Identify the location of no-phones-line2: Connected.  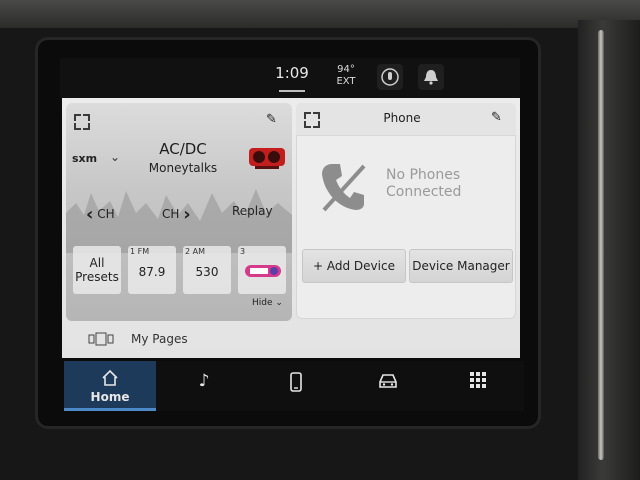
(424, 192).